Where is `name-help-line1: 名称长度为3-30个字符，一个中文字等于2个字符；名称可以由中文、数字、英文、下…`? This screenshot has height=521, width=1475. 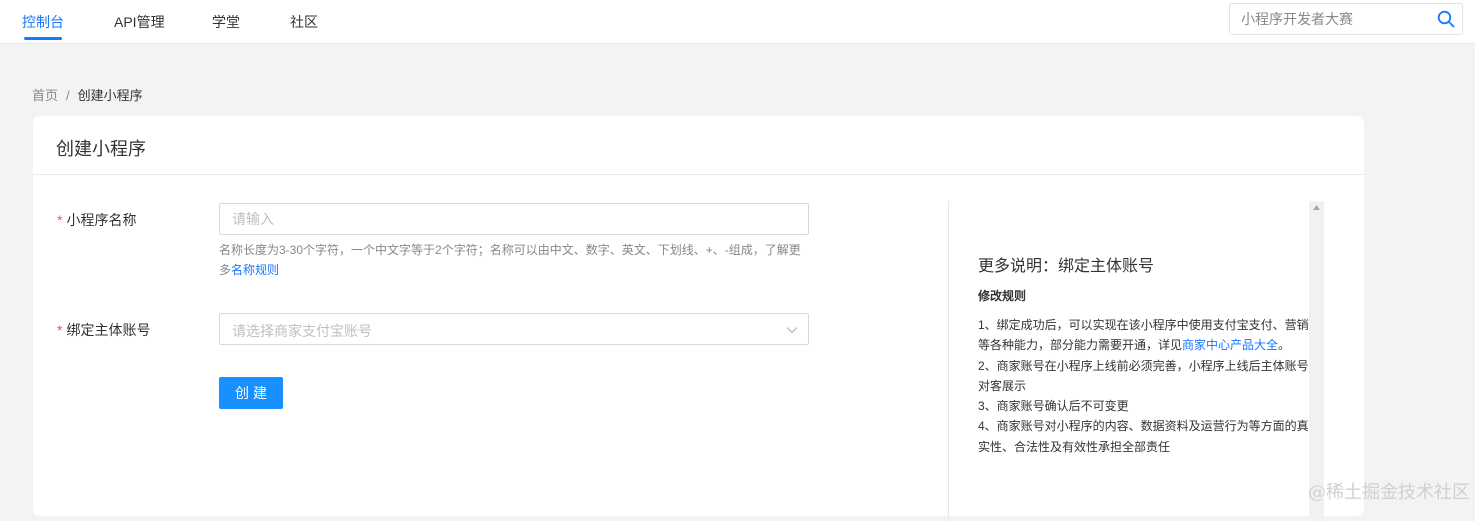
name-help-line1: 名称长度为3-30个字符，一个中文字等于2个字符；名称可以由中文、数字、英文、下… is located at coordinates (510, 250).